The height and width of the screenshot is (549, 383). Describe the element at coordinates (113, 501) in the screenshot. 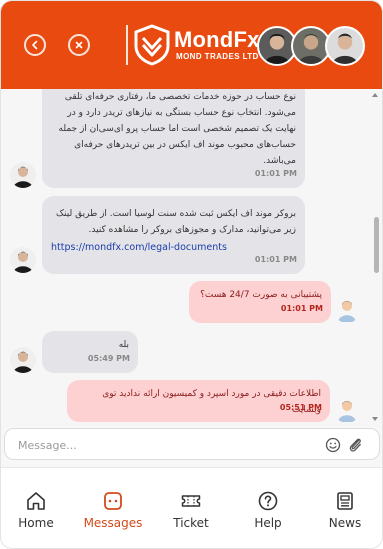

I see `messages-icon` at that location.